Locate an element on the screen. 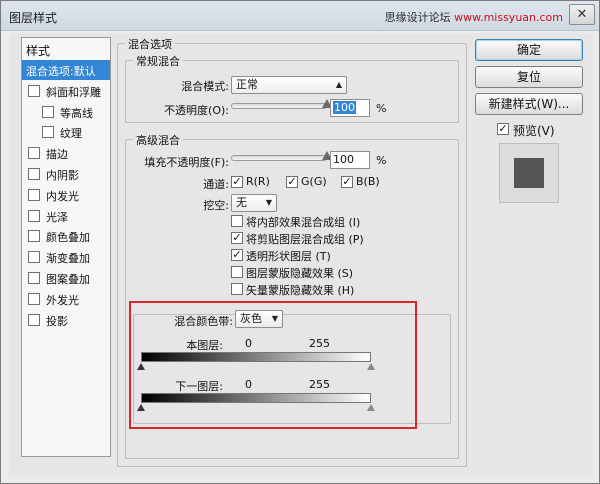  style-item: 图案叠加 is located at coordinates (66, 278).